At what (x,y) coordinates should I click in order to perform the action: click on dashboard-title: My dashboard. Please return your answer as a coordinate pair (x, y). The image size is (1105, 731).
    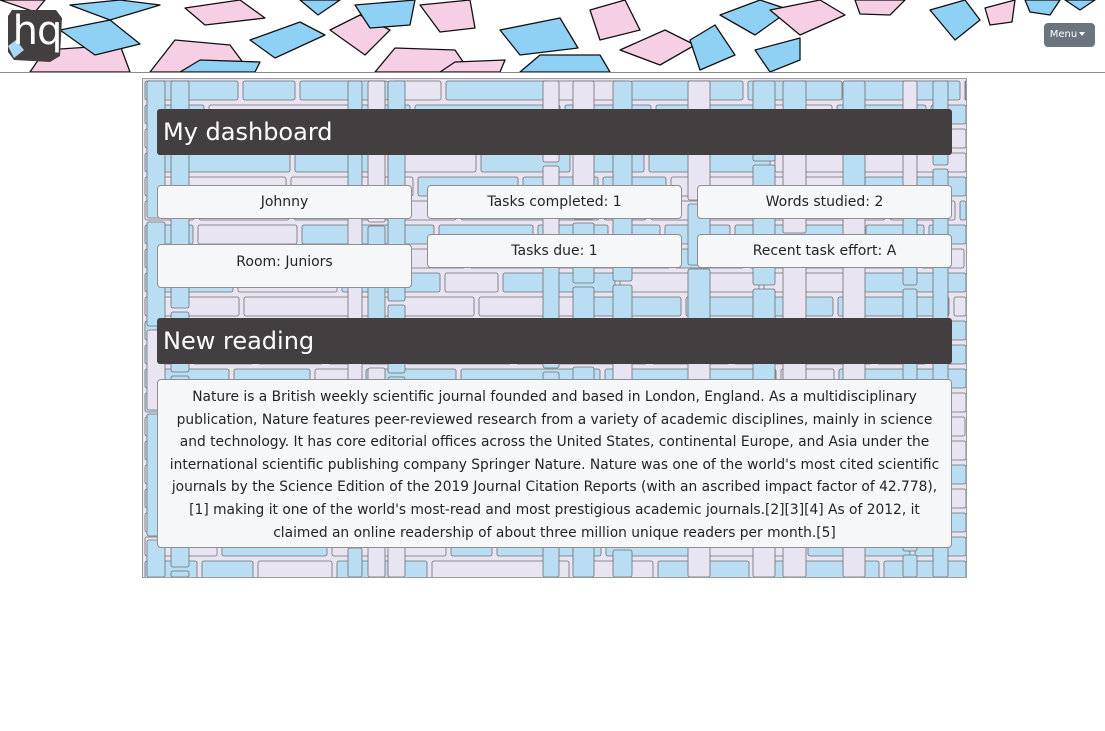
    Looking at the image, I should click on (554, 132).